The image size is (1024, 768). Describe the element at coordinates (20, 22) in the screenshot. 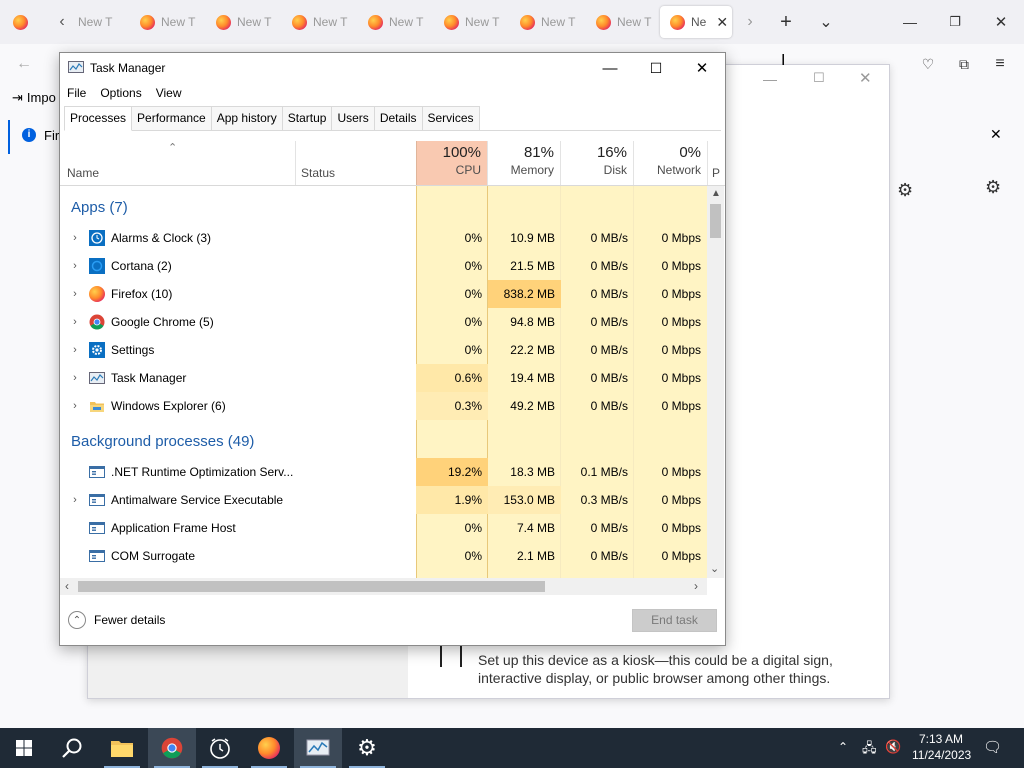

I see `firefox-view-icon` at that location.